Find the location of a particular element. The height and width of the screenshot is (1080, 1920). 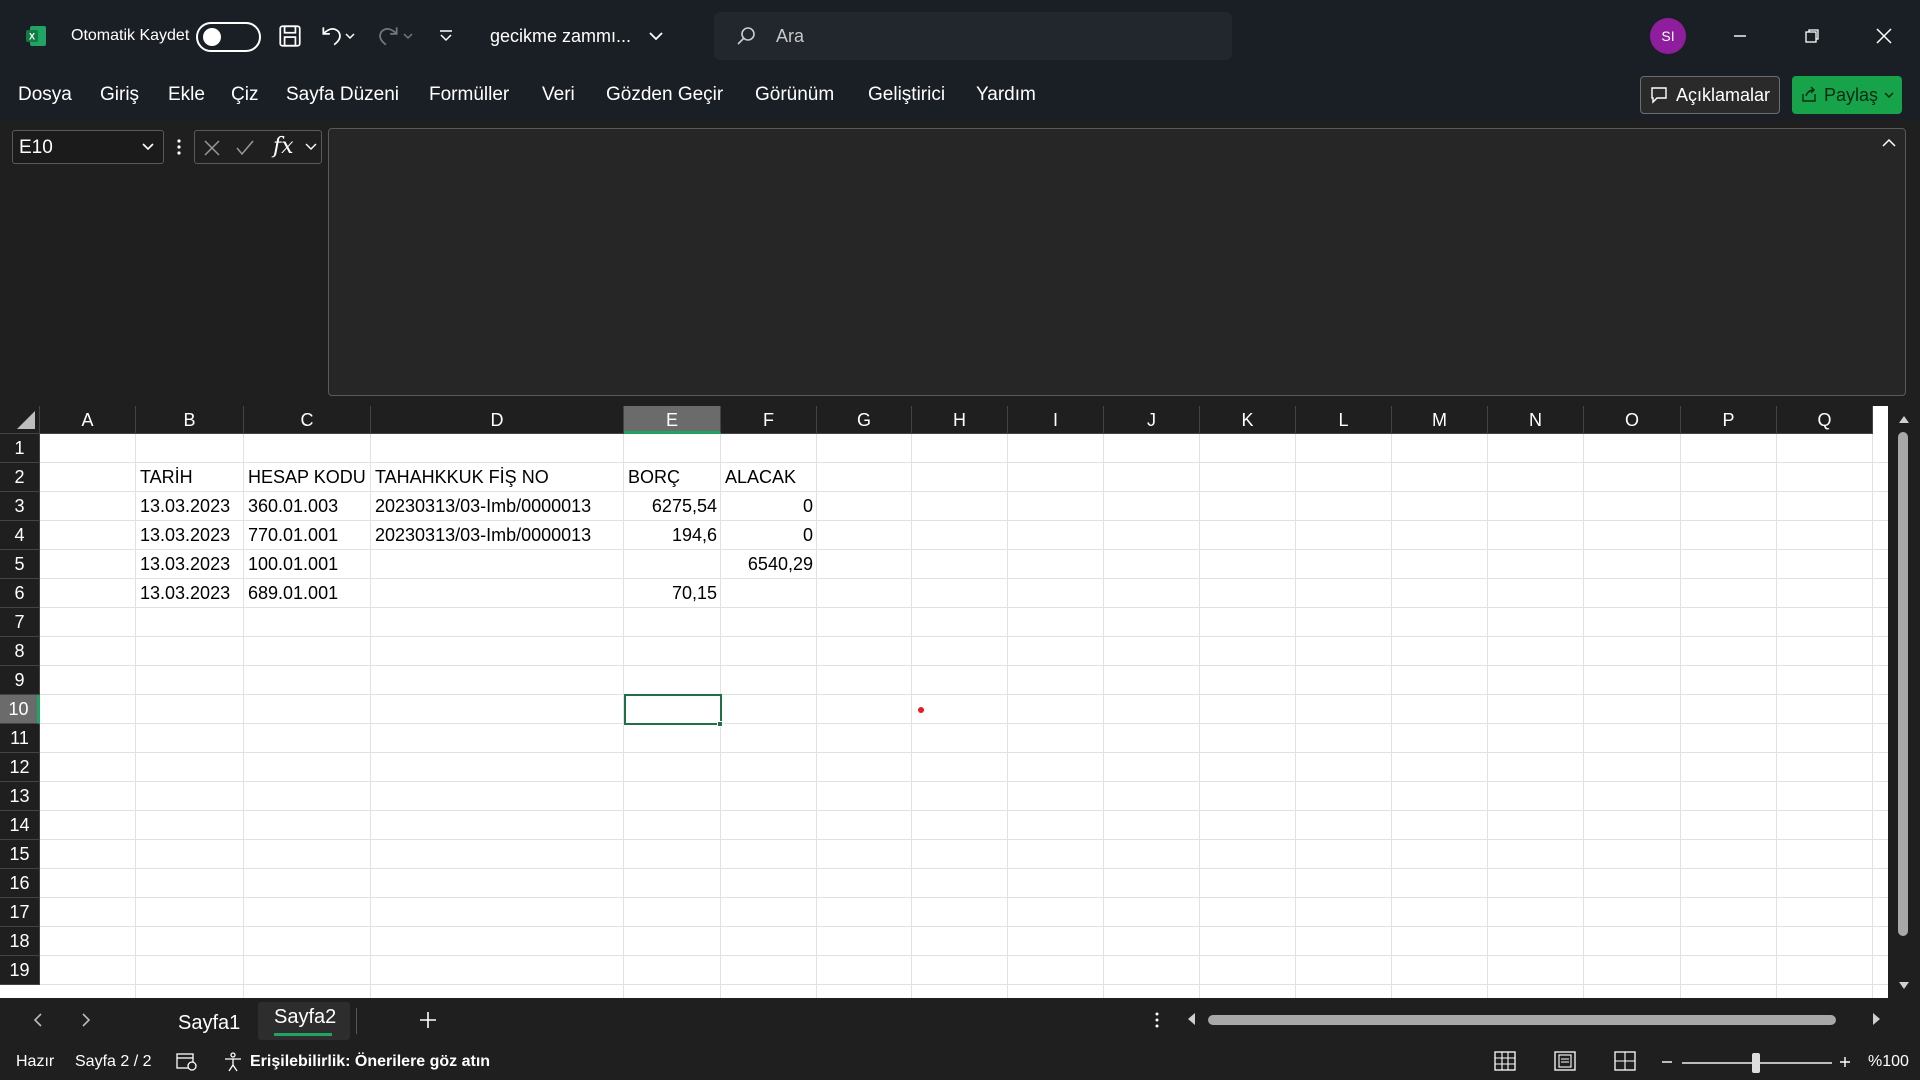

row-header: 7 is located at coordinates (20, 622).